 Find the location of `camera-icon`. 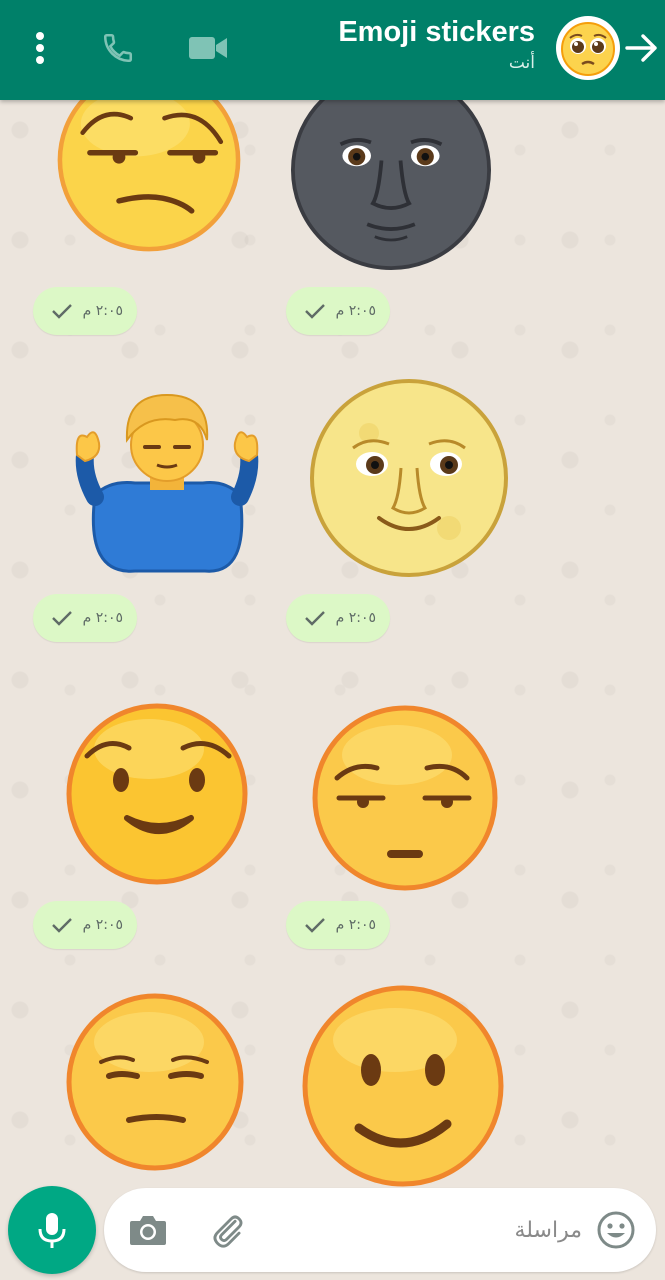

camera-icon is located at coordinates (148, 1230).